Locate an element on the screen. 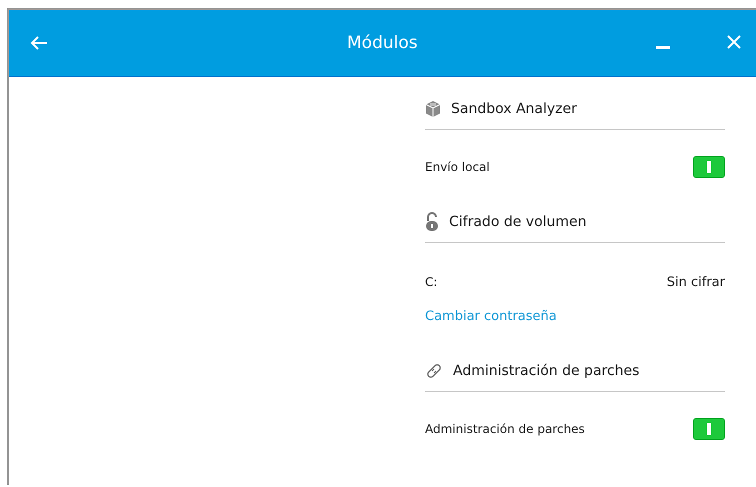 Image resolution: width=756 pixels, height=487 pixels. bandage-icon is located at coordinates (434, 371).